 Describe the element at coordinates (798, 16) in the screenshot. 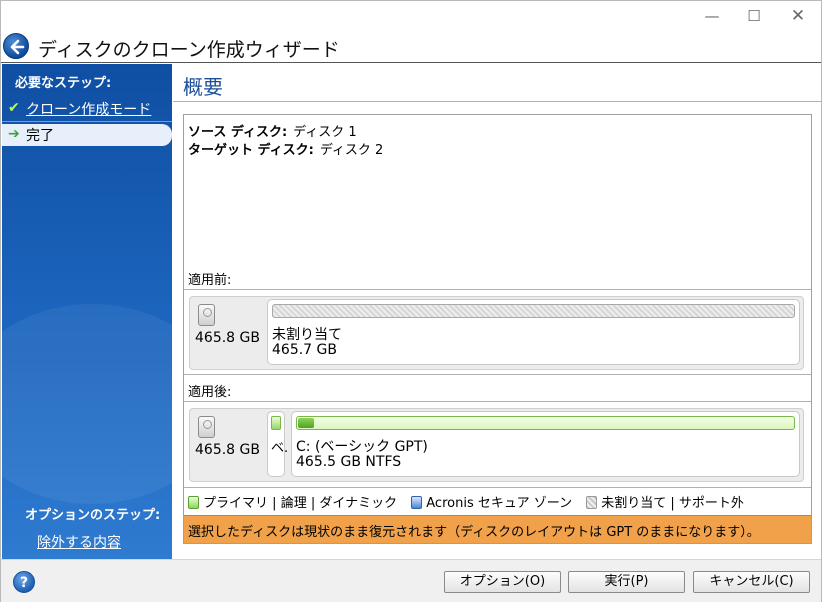

I see `close-button: ✕` at that location.